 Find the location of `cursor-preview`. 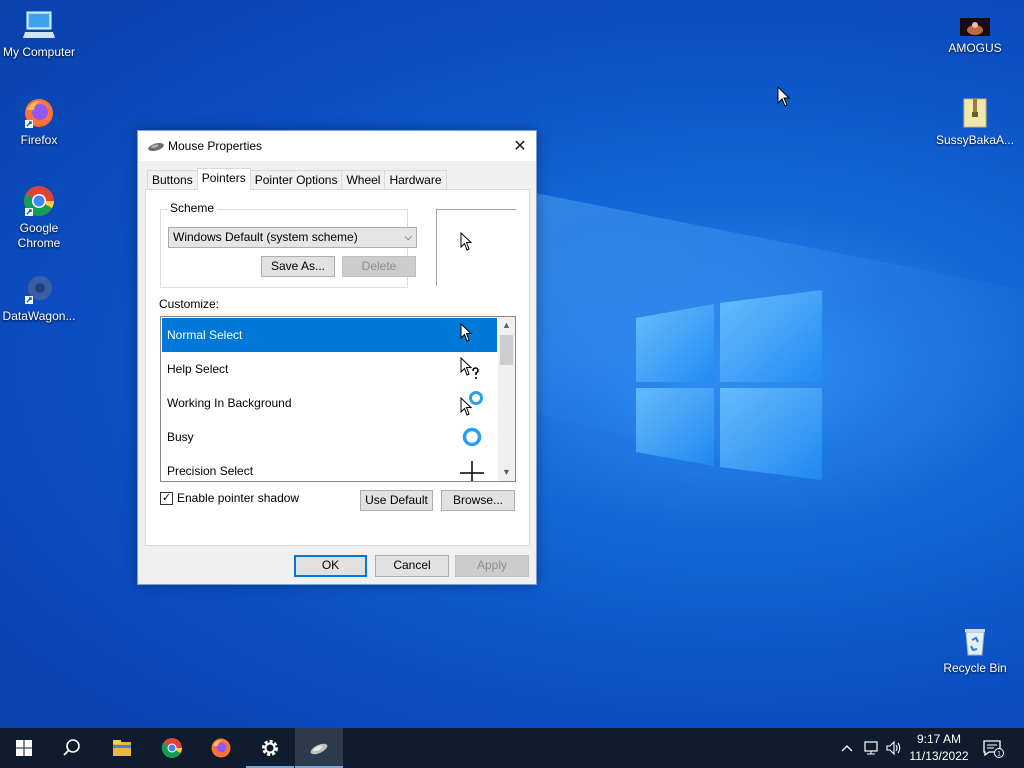

cursor-preview is located at coordinates (476, 247).